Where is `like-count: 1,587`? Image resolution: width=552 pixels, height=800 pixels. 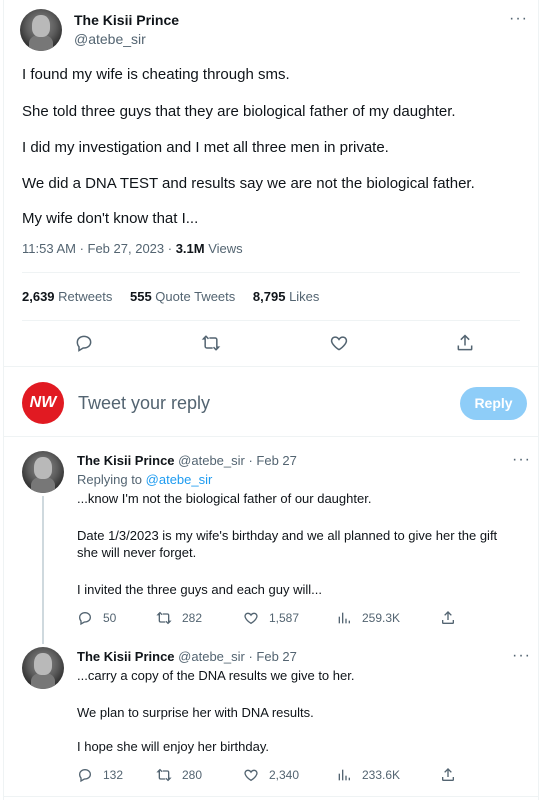
like-count: 1,587 is located at coordinates (284, 618).